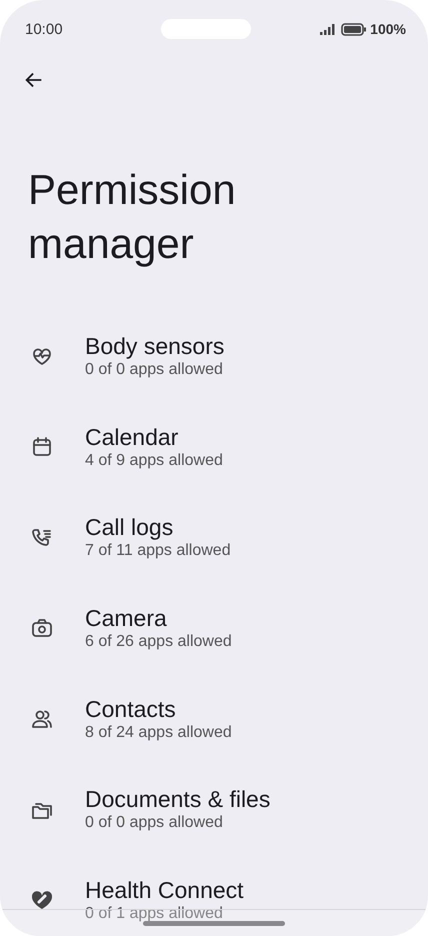 This screenshot has height=936, width=428. Describe the element at coordinates (388, 29) in the screenshot. I see `battery-percentage: 100%` at that location.